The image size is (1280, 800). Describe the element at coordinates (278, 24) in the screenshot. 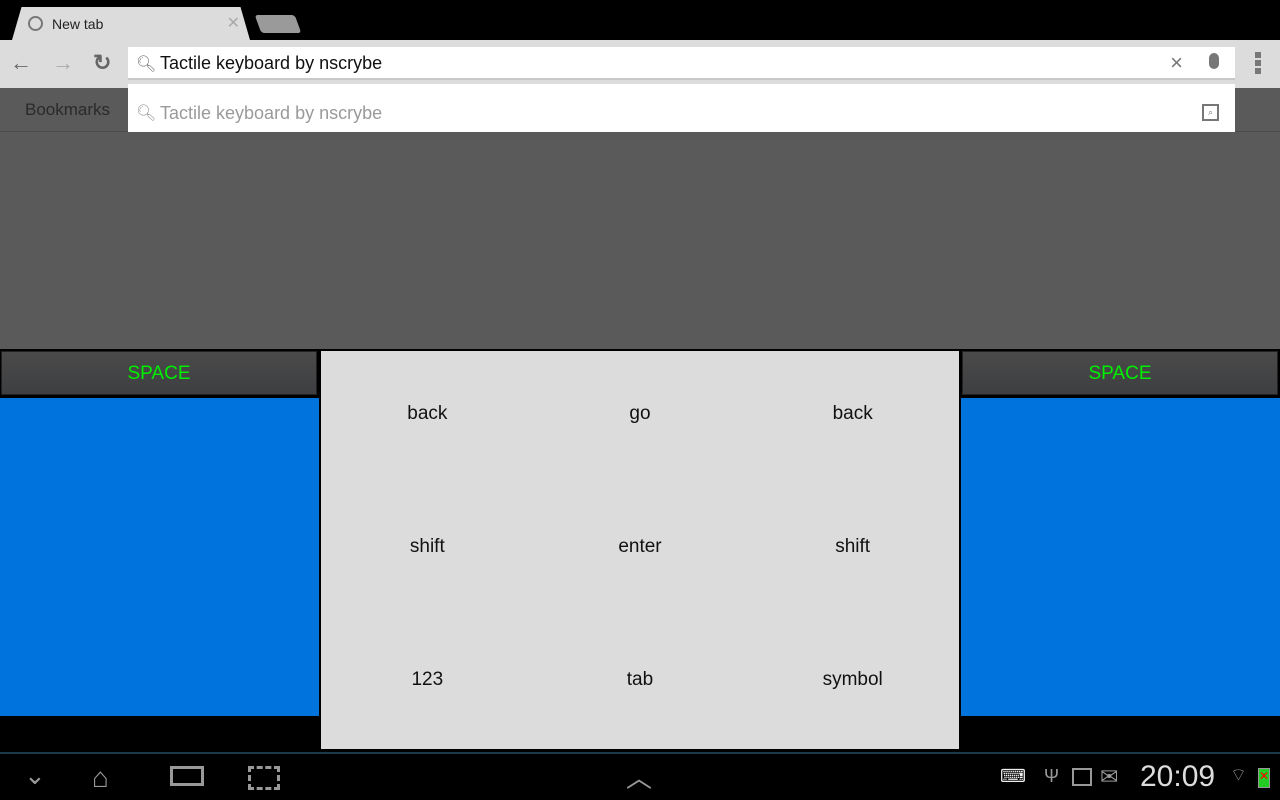

I see `new-tab-button` at that location.